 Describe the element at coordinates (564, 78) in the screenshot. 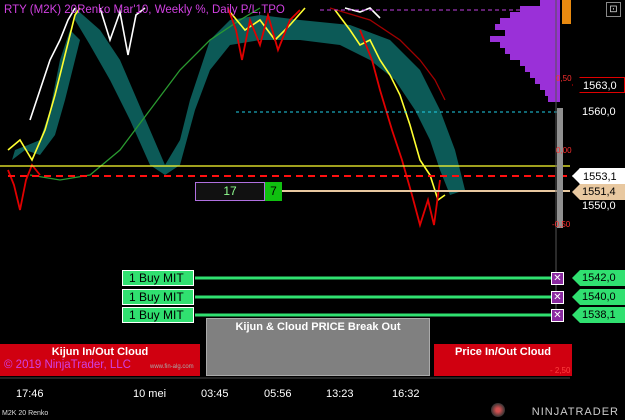

I see `pct-label: 0,50` at that location.